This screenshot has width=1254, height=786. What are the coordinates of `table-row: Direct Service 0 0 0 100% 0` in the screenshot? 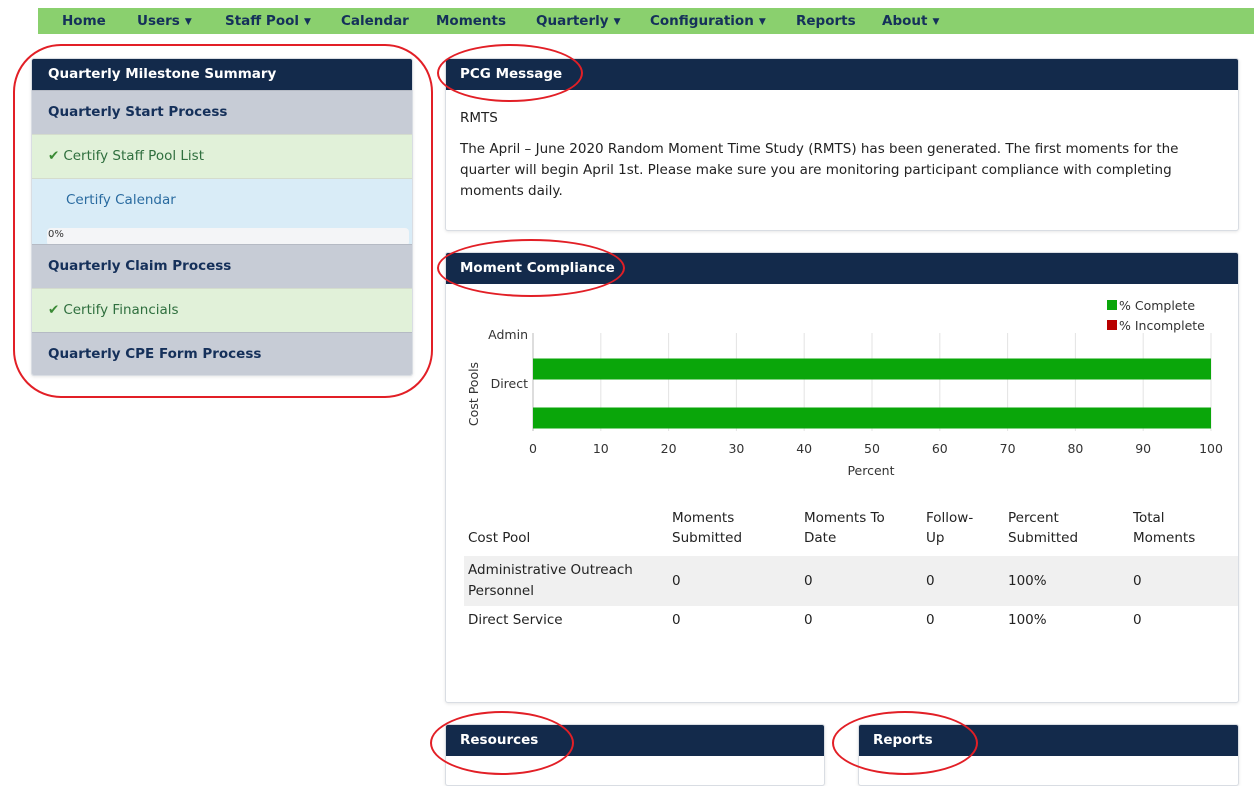 It's located at (851, 620).